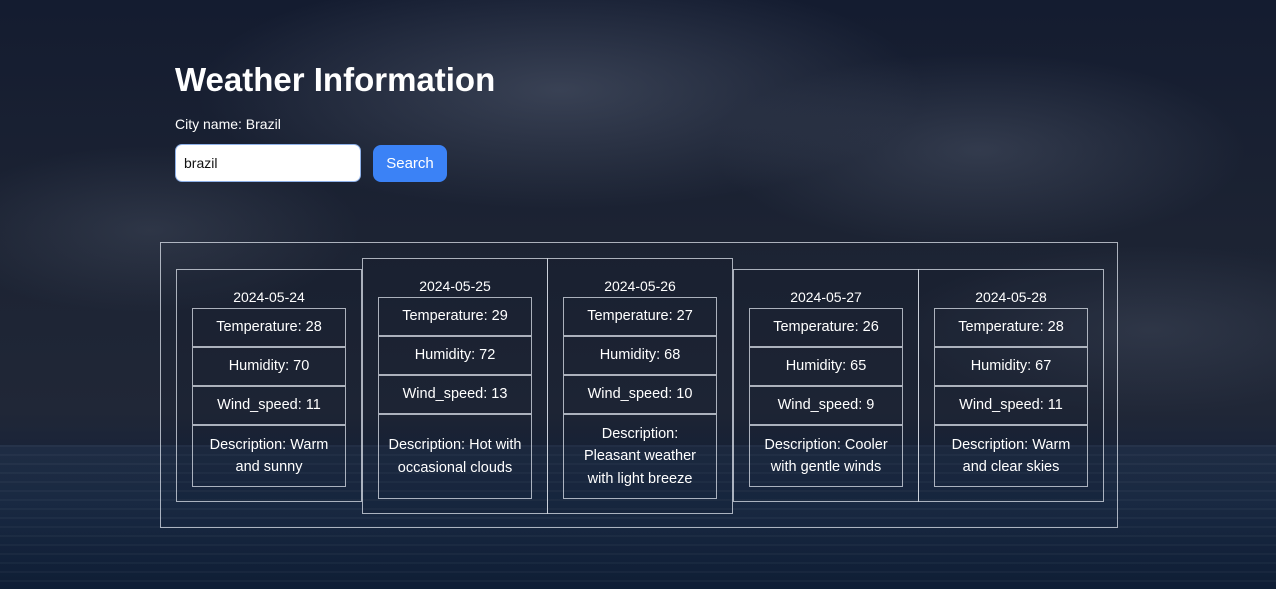 The width and height of the screenshot is (1276, 589). Describe the element at coordinates (455, 456) in the screenshot. I see `weather-description: Description: Hot with occasional clouds` at that location.